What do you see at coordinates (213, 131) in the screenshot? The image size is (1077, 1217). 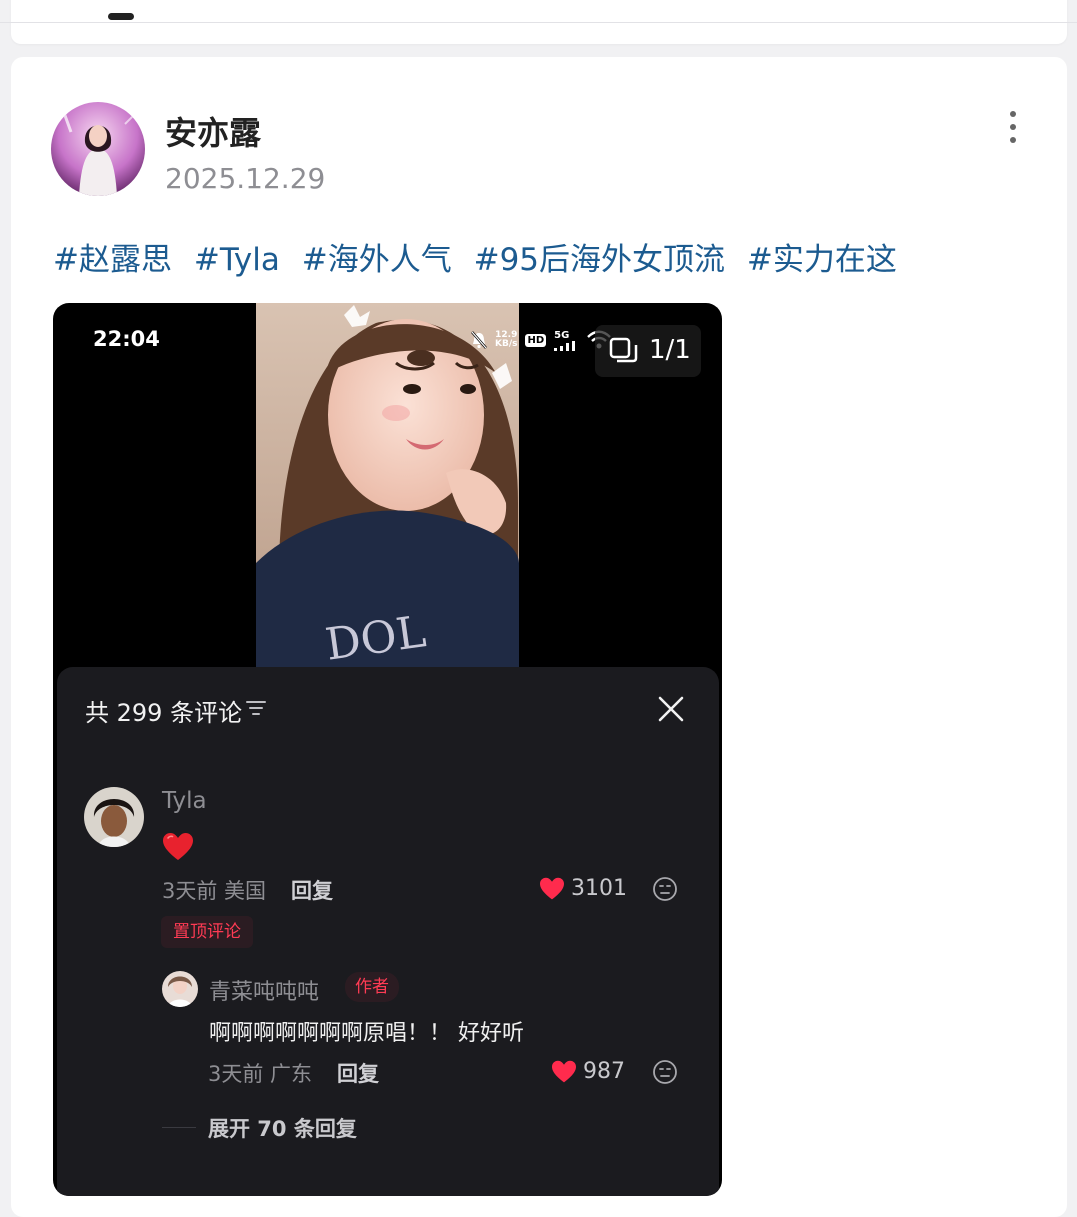 I see `author-name: 安亦露` at bounding box center [213, 131].